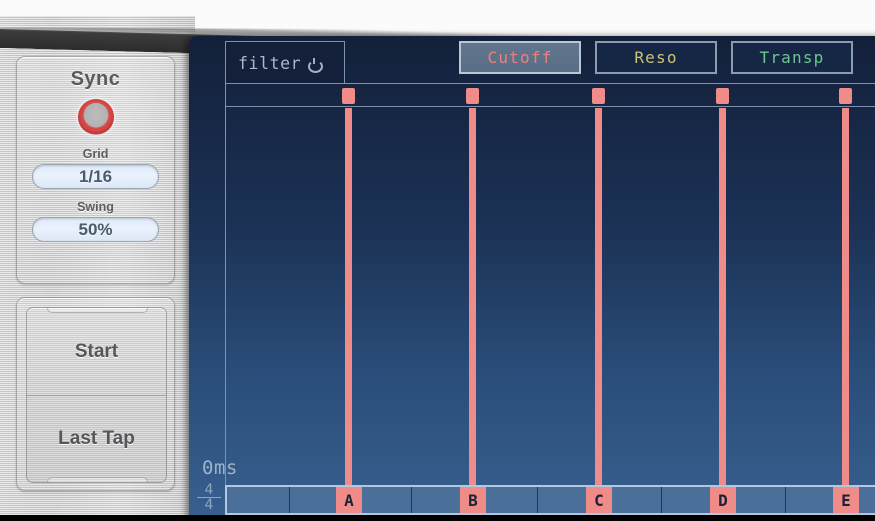 Image resolution: width=875 pixels, height=521 pixels. What do you see at coordinates (220, 468) in the screenshot?
I see `ms-readout: 0ms` at bounding box center [220, 468].